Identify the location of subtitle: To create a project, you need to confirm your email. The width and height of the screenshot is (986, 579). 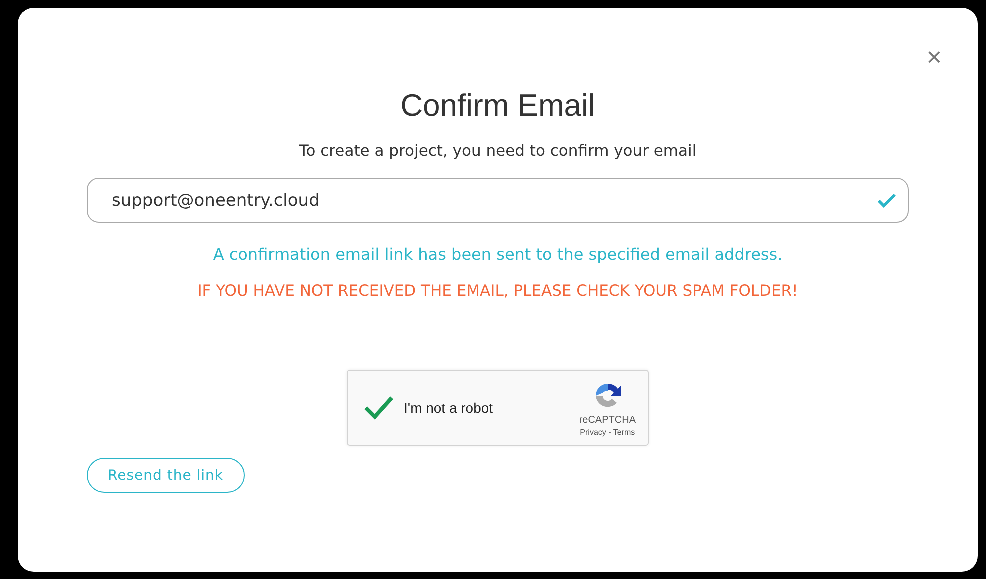
(498, 151).